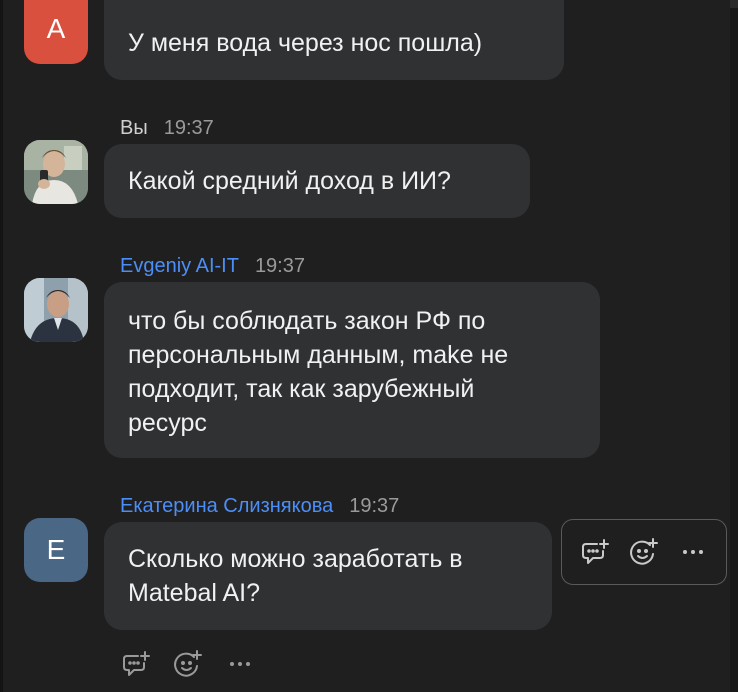  I want to click on message-actions-row, so click(188, 664).